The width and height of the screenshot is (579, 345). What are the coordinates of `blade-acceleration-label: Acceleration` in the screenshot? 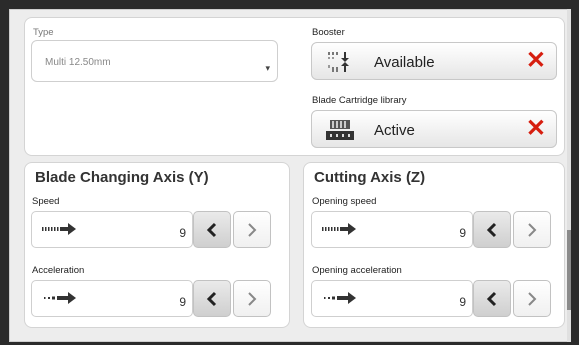 It's located at (58, 270).